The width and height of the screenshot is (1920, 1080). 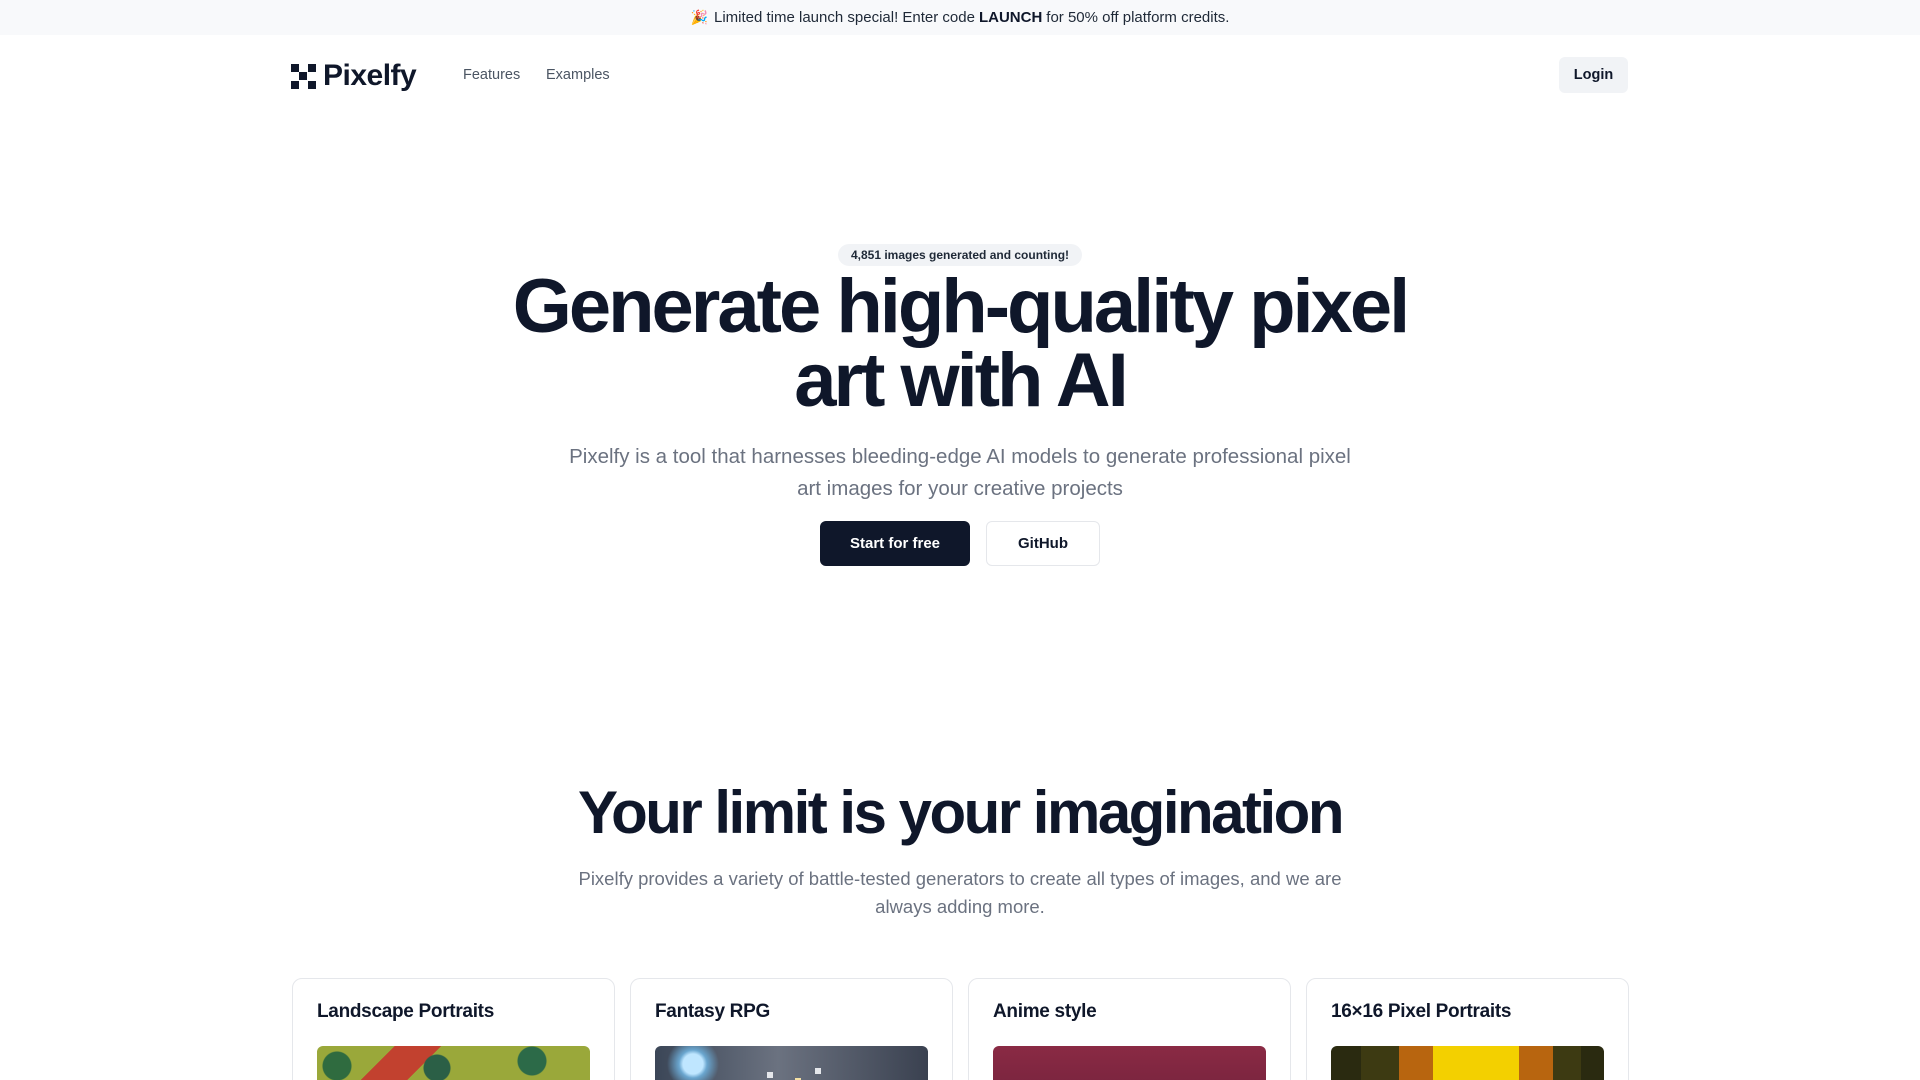 What do you see at coordinates (405, 1011) in the screenshot?
I see `card-title: Landscape Portraits` at bounding box center [405, 1011].